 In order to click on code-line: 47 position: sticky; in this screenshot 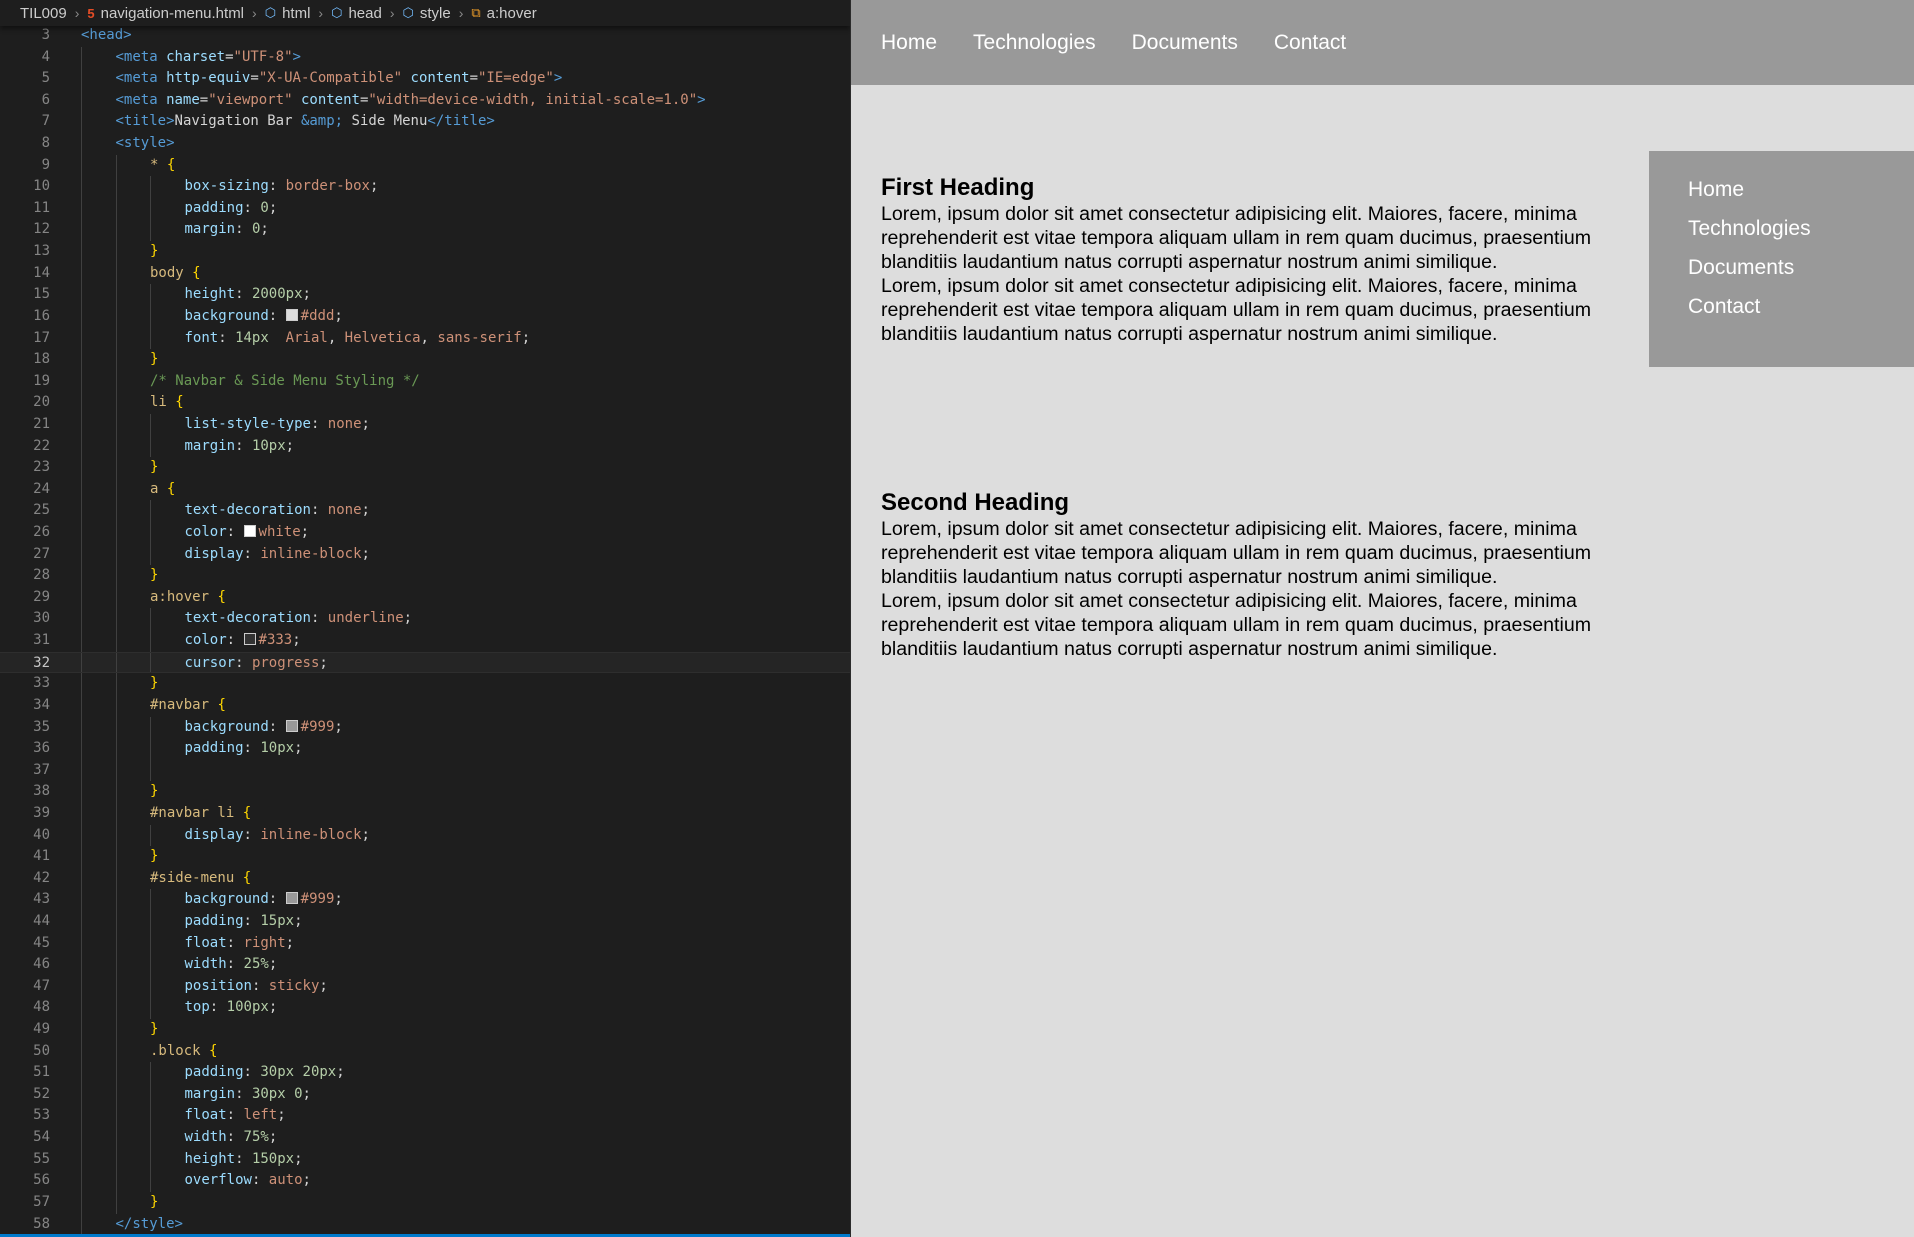, I will do `click(425, 986)`.